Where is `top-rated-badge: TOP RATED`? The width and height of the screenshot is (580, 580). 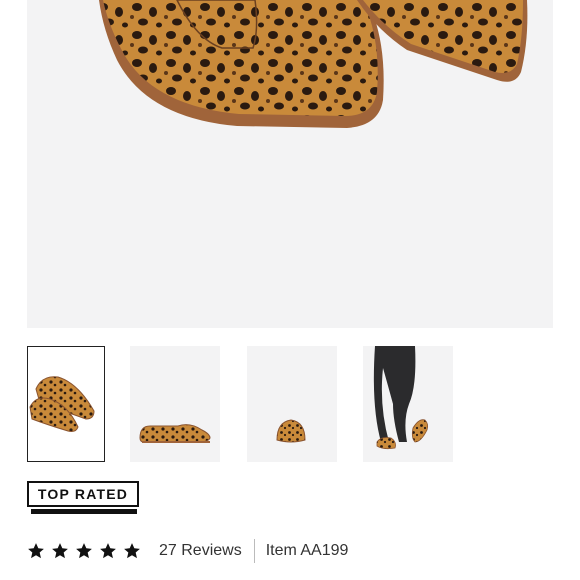 top-rated-badge: TOP RATED is located at coordinates (83, 494).